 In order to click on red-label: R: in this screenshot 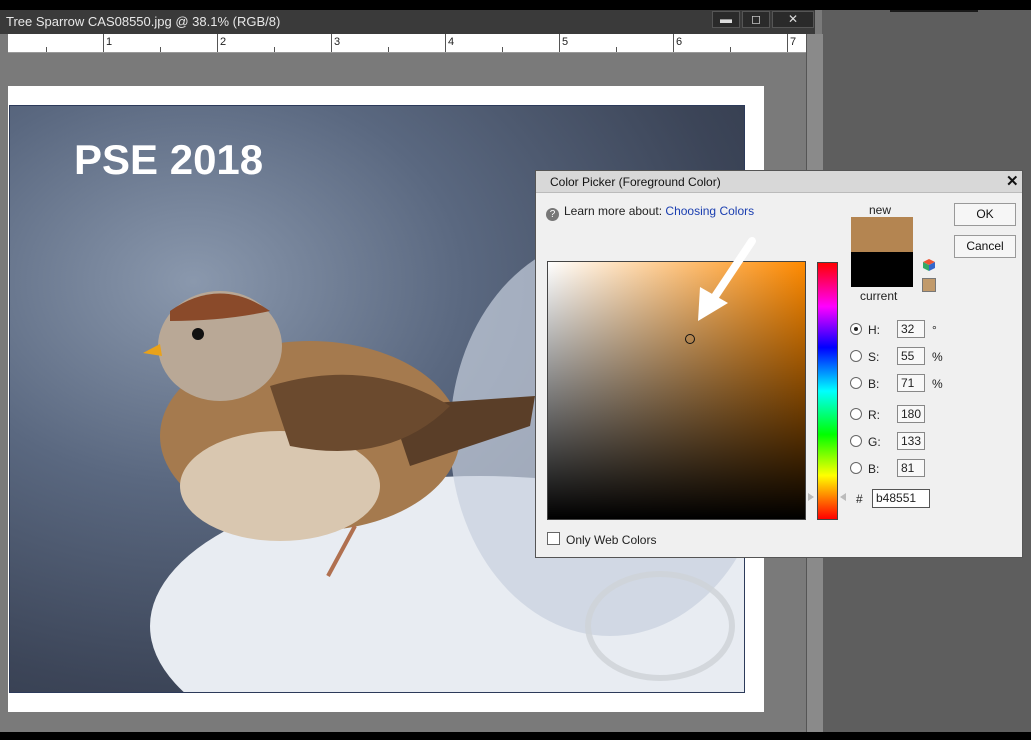, I will do `click(874, 415)`.